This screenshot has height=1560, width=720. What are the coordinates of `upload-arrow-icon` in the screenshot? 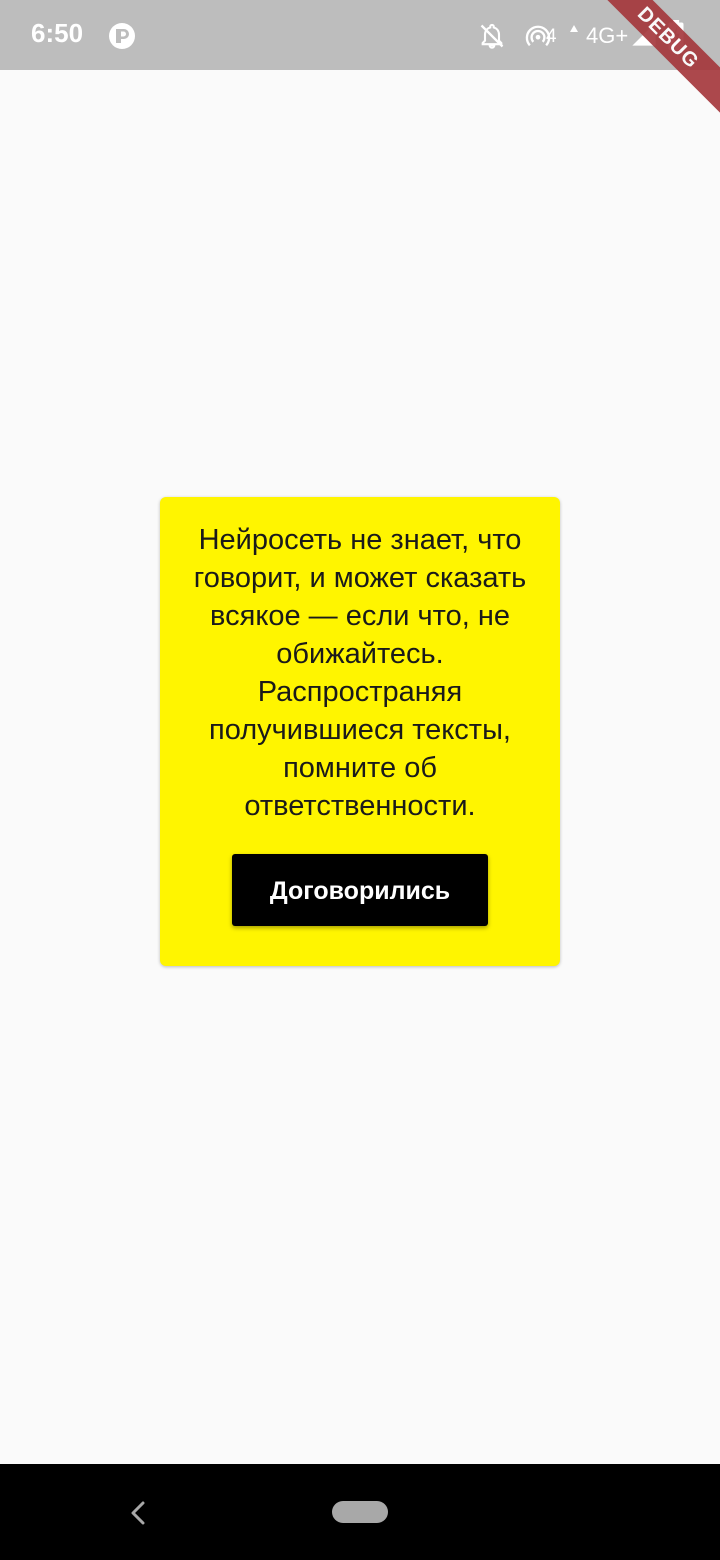 It's located at (574, 28).